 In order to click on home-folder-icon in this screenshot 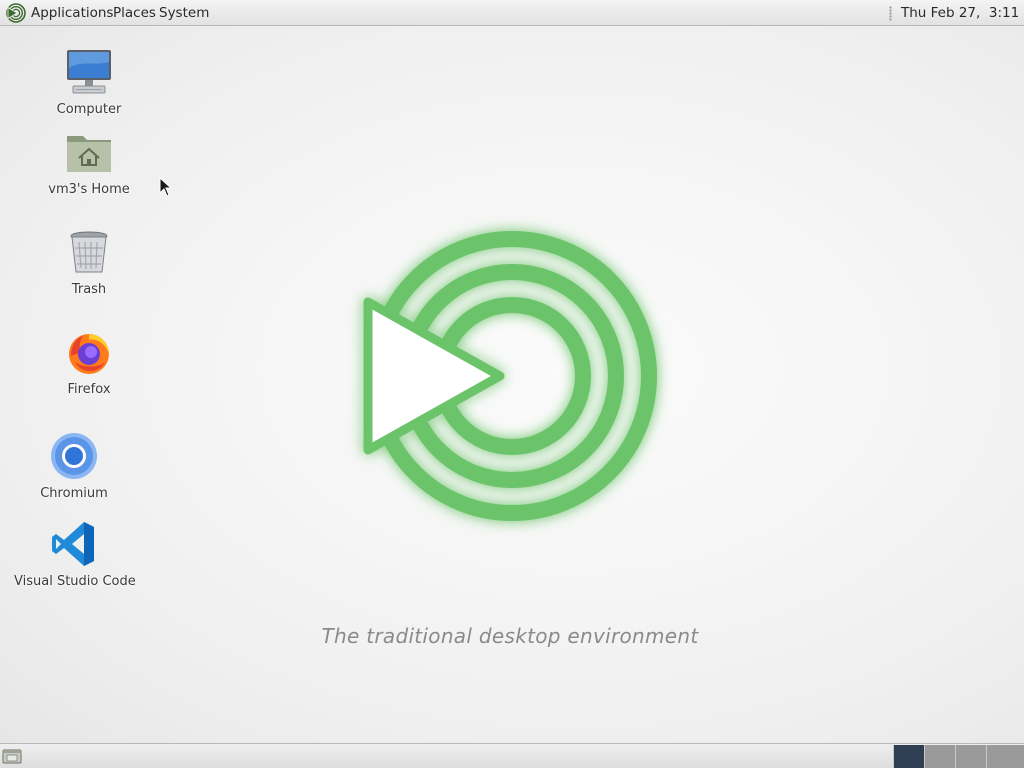, I will do `click(89, 154)`.